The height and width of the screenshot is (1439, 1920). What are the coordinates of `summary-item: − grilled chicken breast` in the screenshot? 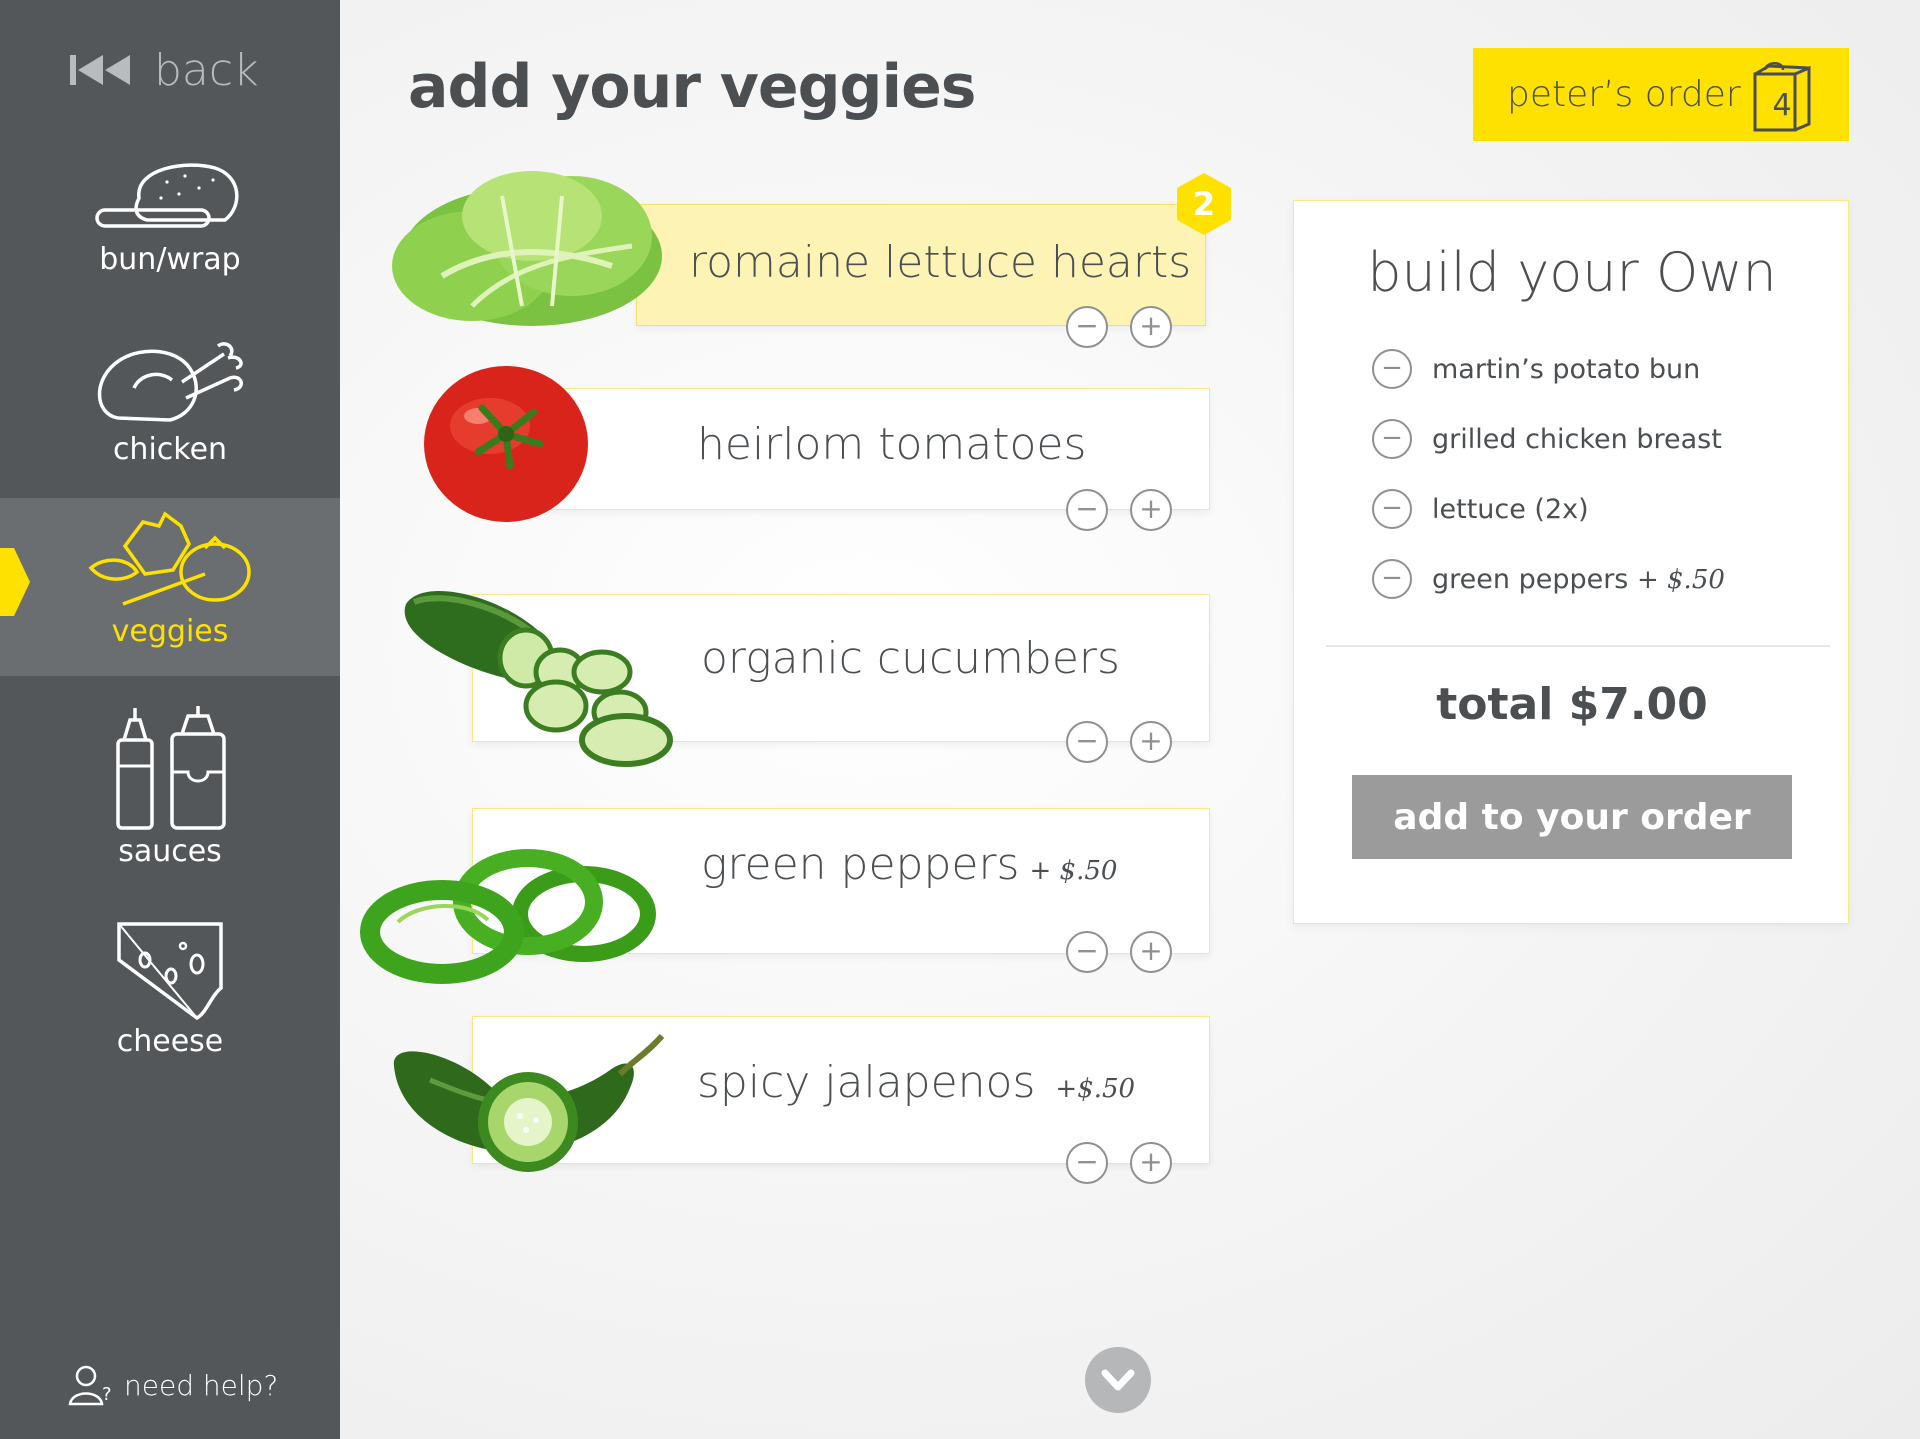 It's located at (1547, 439).